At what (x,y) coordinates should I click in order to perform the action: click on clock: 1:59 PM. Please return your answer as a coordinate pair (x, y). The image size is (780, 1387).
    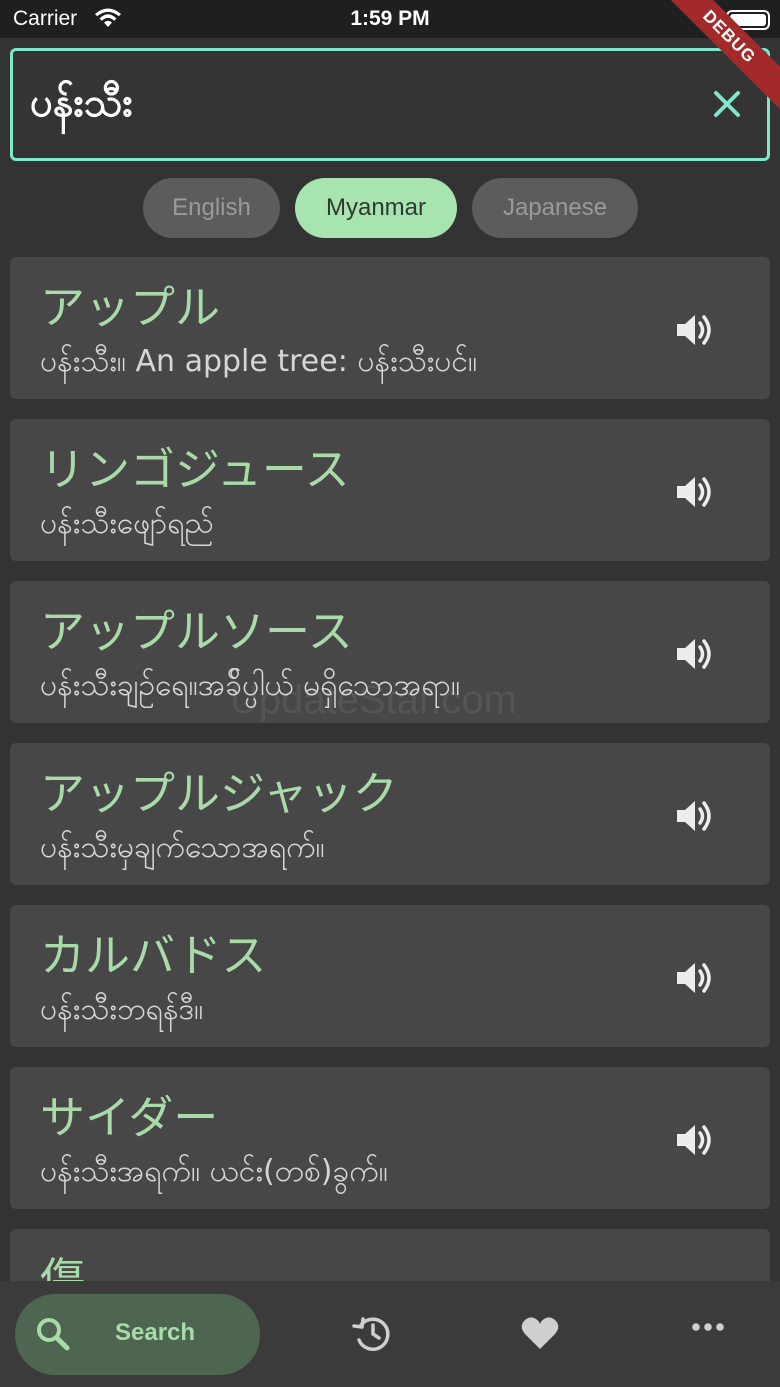
    Looking at the image, I should click on (390, 18).